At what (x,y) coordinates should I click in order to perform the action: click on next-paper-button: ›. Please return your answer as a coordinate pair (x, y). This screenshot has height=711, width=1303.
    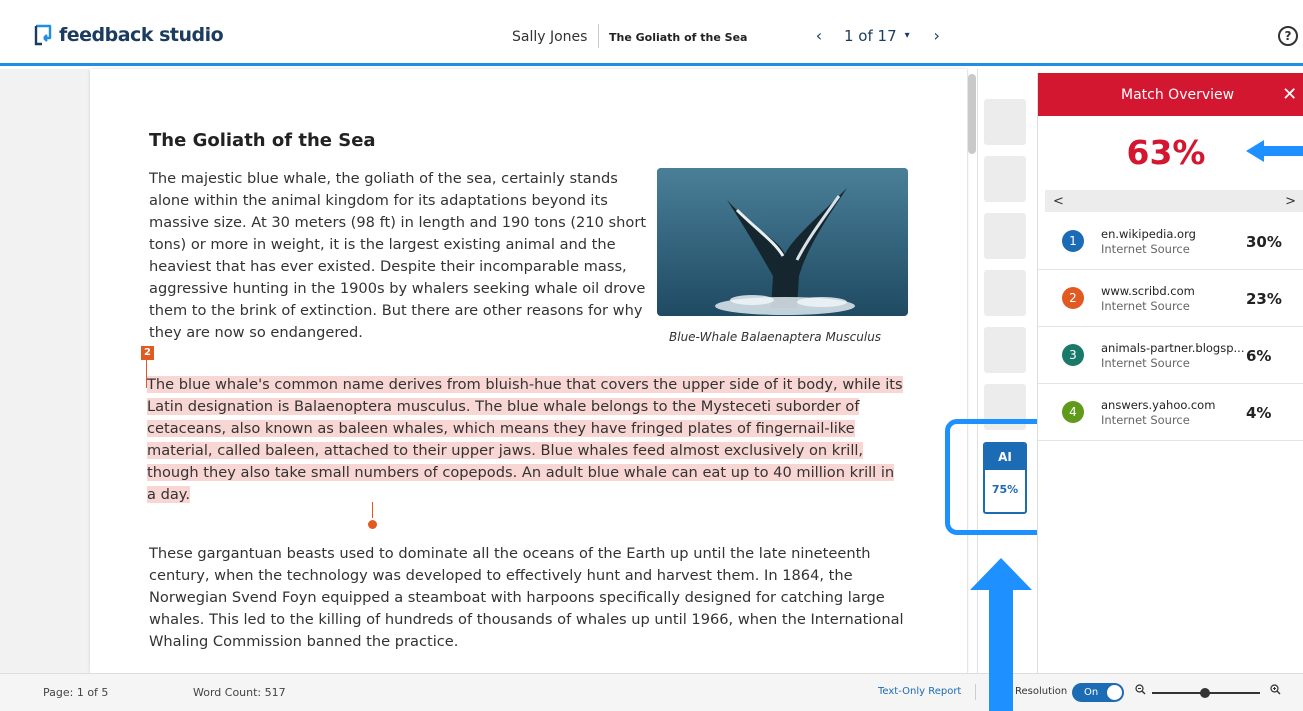
    Looking at the image, I should click on (937, 35).